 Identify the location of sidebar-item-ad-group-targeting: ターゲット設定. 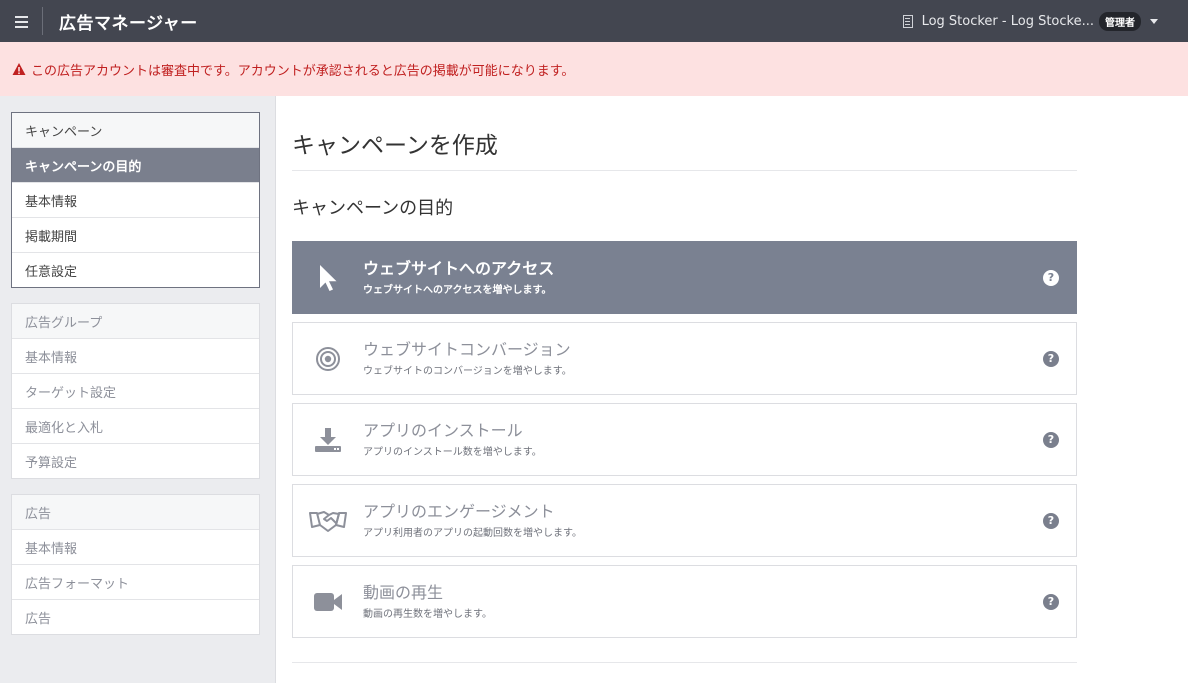
(135, 390).